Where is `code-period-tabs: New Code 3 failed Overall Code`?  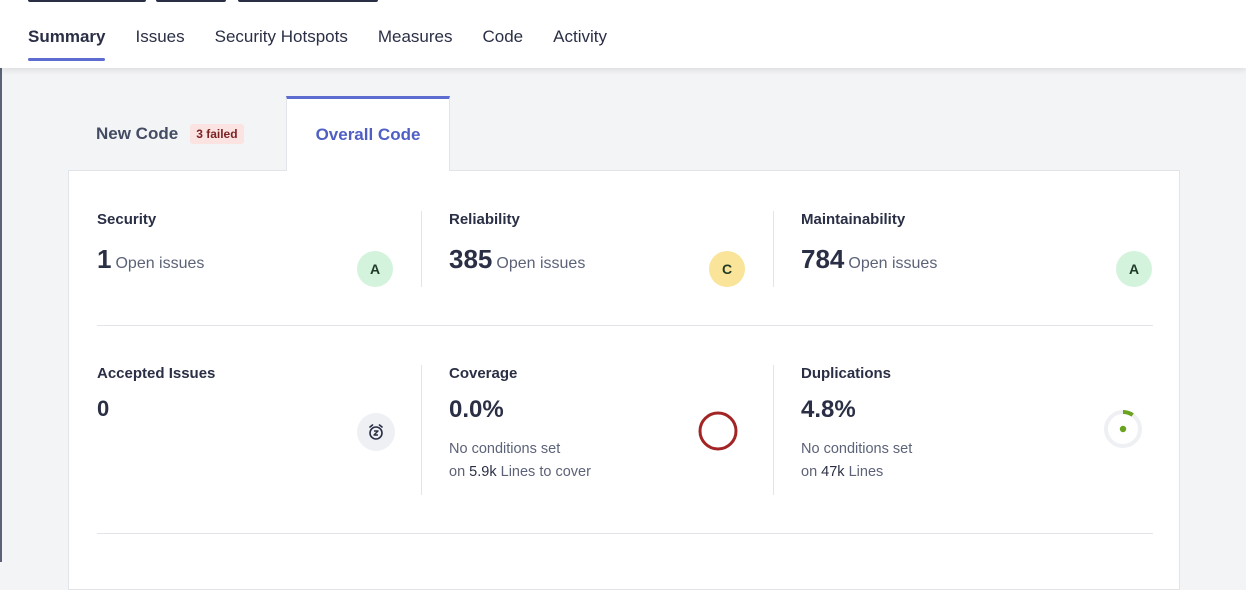
code-period-tabs: New Code 3 failed Overall Code is located at coordinates (624, 134).